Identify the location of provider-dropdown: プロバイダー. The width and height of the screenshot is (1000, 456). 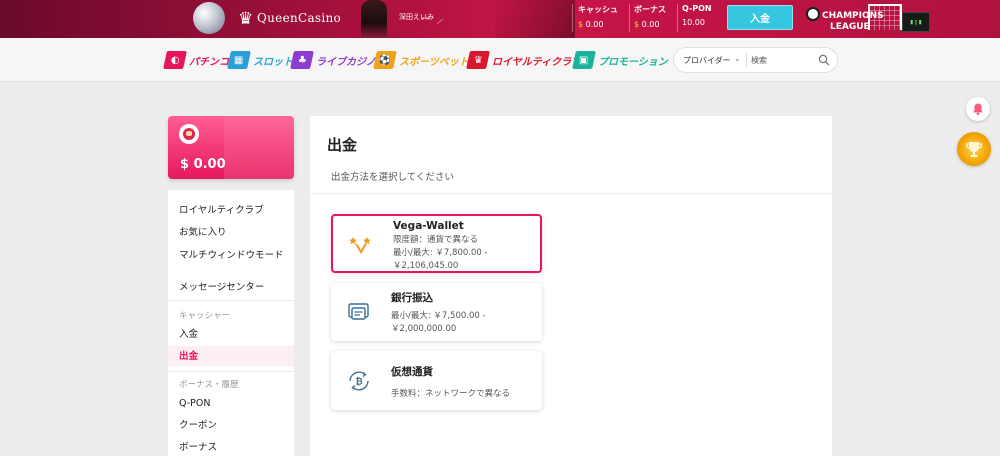
(707, 60).